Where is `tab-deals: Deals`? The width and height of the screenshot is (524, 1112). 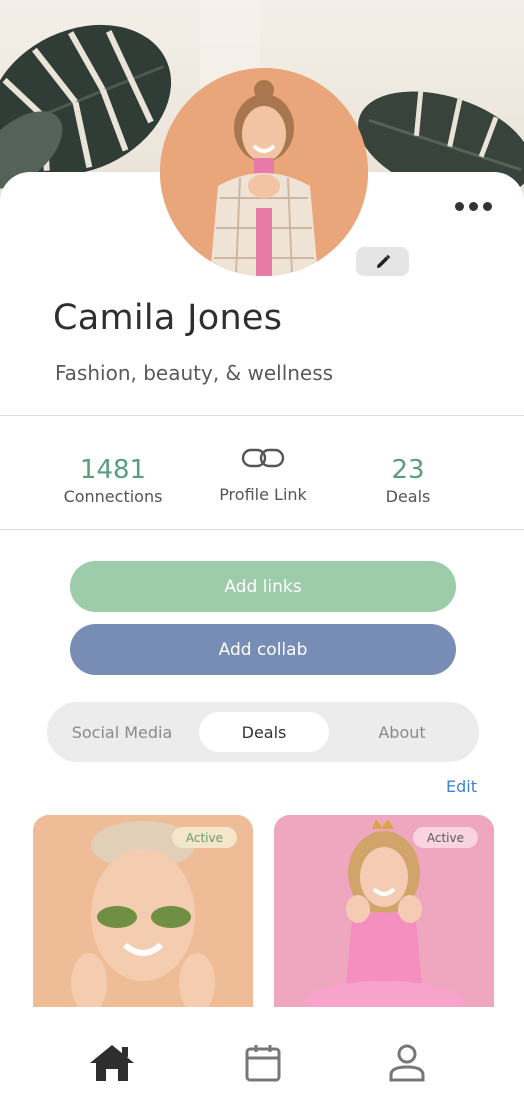 tab-deals: Deals is located at coordinates (264, 732).